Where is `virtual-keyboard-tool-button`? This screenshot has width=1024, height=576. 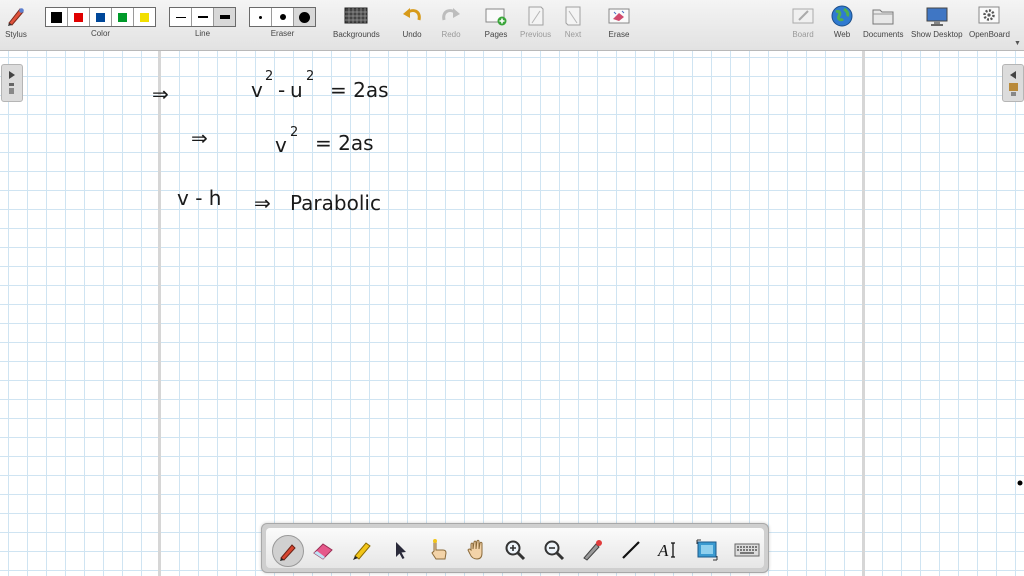 virtual-keyboard-tool-button is located at coordinates (747, 550).